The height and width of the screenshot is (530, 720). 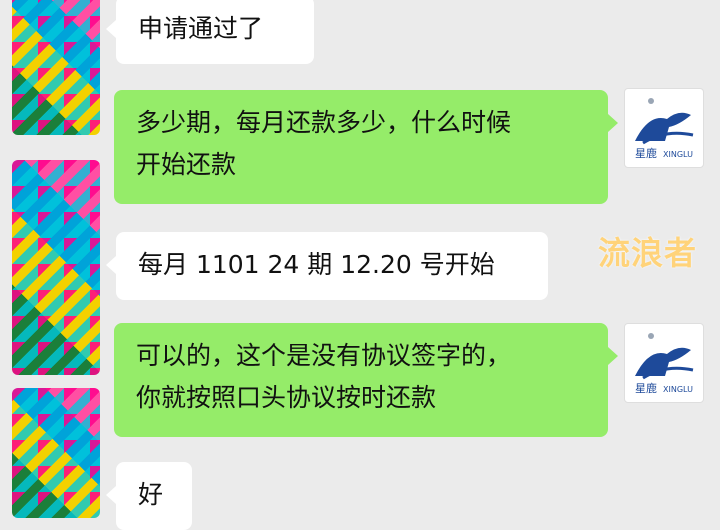 What do you see at coordinates (324, 355) in the screenshot?
I see `message-text-line: 可以的，这个是没有协议签字的，` at bounding box center [324, 355].